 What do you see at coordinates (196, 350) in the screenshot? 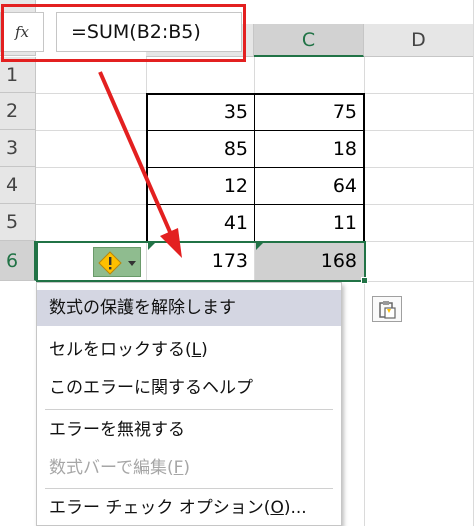
I see `menu-item-accesskey: L` at bounding box center [196, 350].